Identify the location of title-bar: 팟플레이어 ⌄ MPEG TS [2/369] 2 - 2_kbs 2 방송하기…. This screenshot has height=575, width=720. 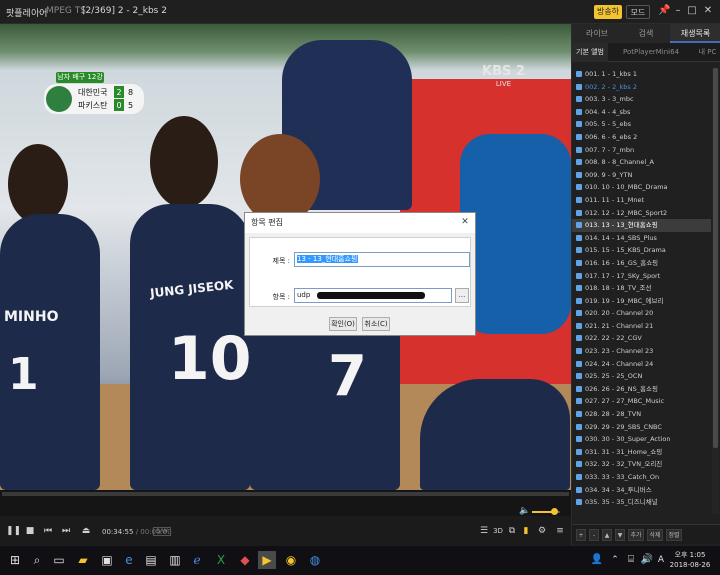
(360, 15).